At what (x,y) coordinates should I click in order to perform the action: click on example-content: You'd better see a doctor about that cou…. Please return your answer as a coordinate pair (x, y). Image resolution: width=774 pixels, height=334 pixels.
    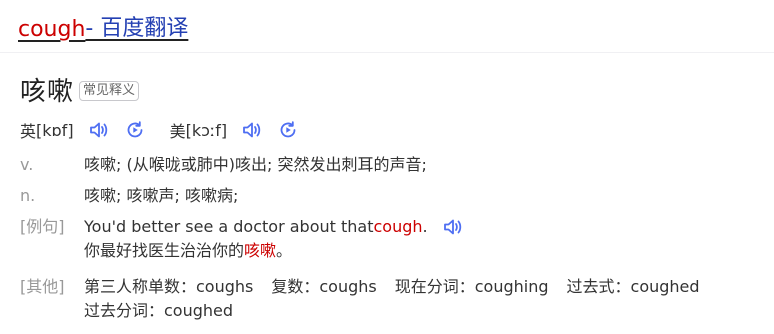
    Looking at the image, I should click on (274, 239).